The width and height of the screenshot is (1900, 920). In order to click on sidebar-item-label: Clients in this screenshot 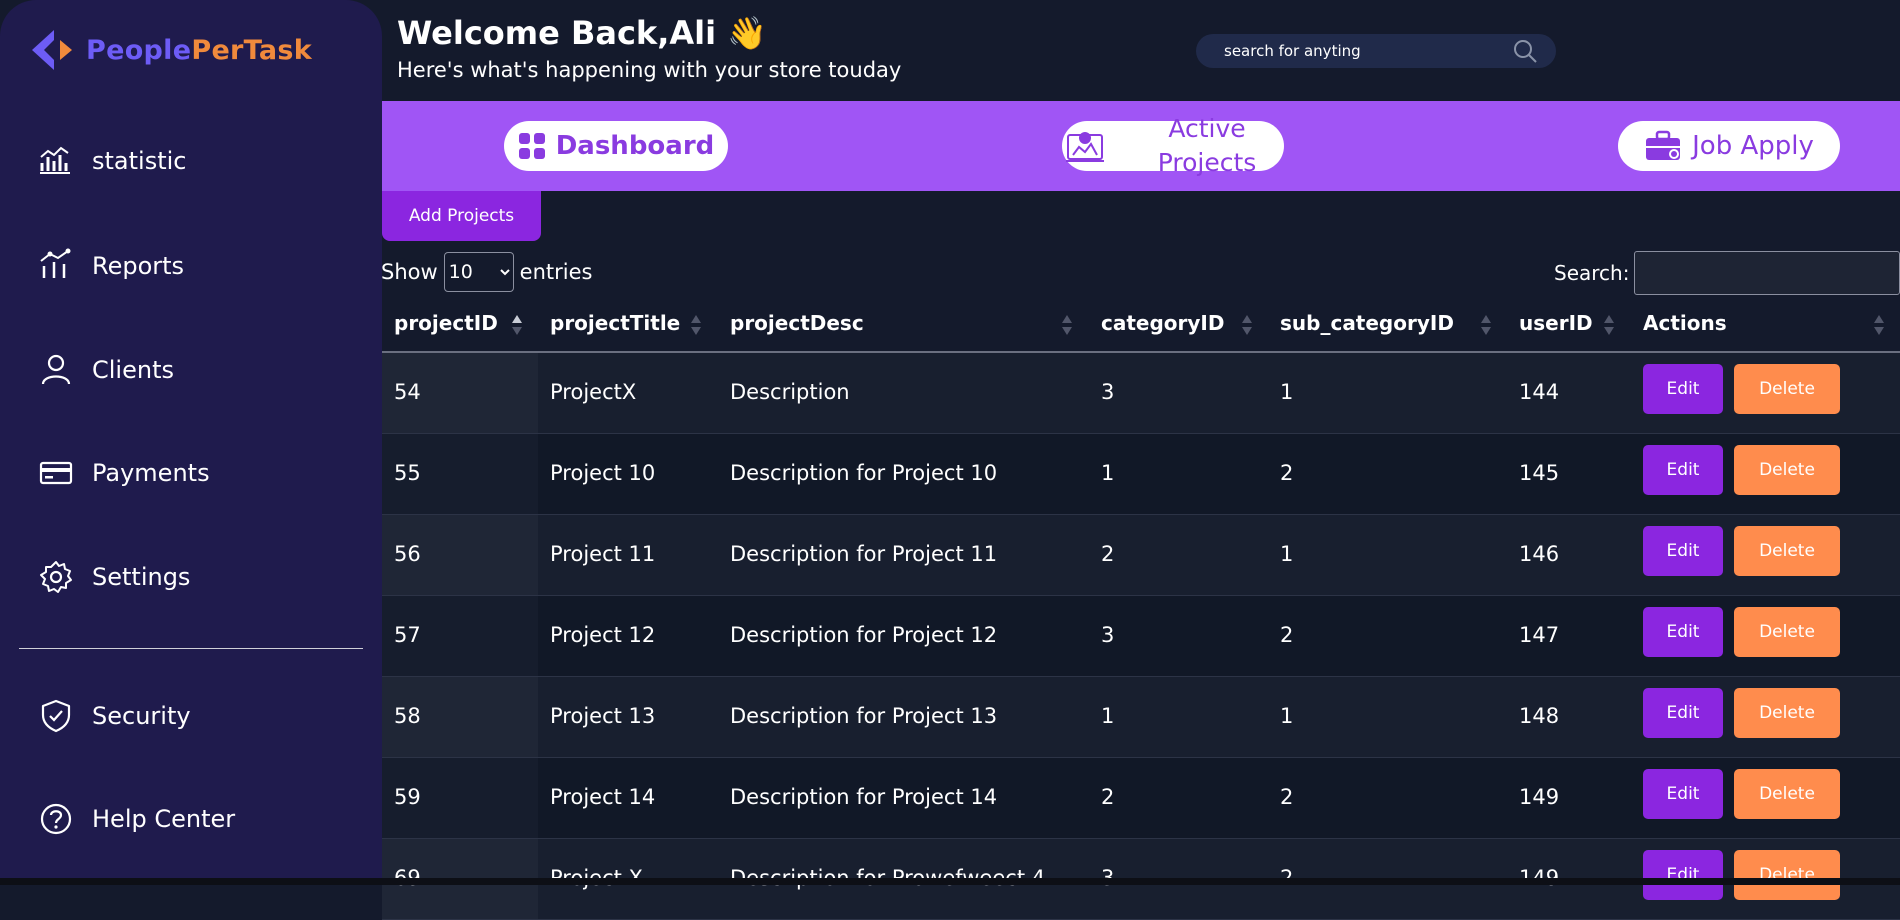, I will do `click(133, 370)`.